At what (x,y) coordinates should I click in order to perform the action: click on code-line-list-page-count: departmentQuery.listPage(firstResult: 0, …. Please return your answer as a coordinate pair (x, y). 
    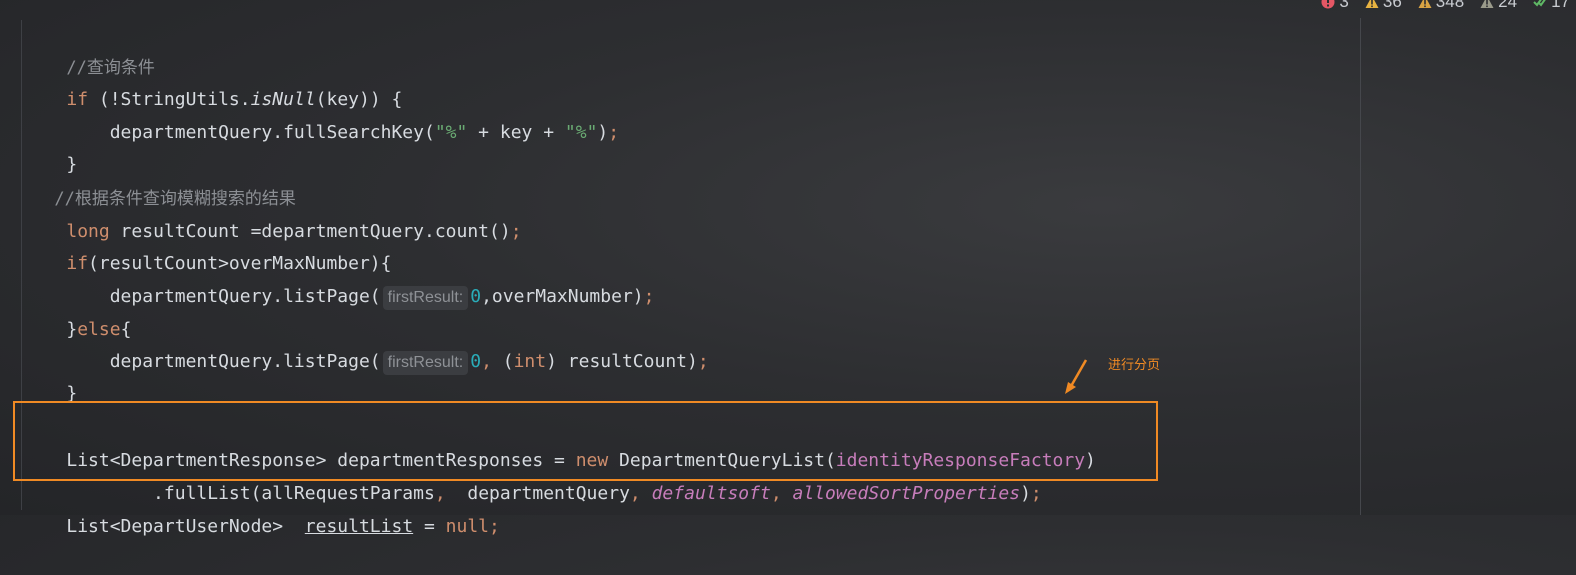
    Looking at the image, I should click on (366, 344).